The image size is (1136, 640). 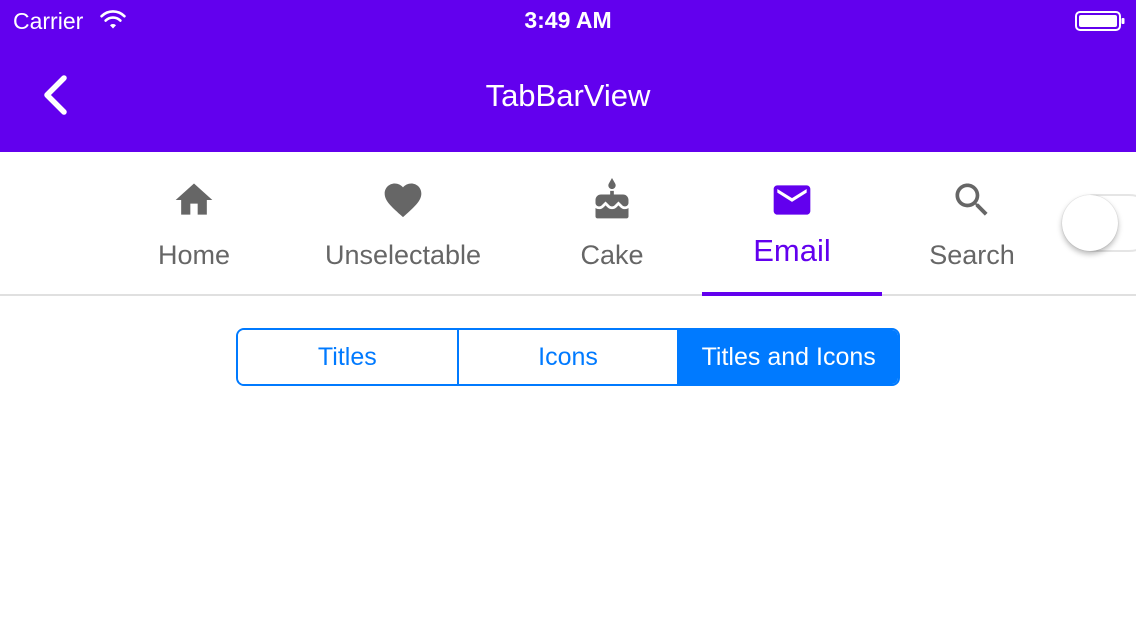 What do you see at coordinates (972, 223) in the screenshot?
I see `tab-search: Search` at bounding box center [972, 223].